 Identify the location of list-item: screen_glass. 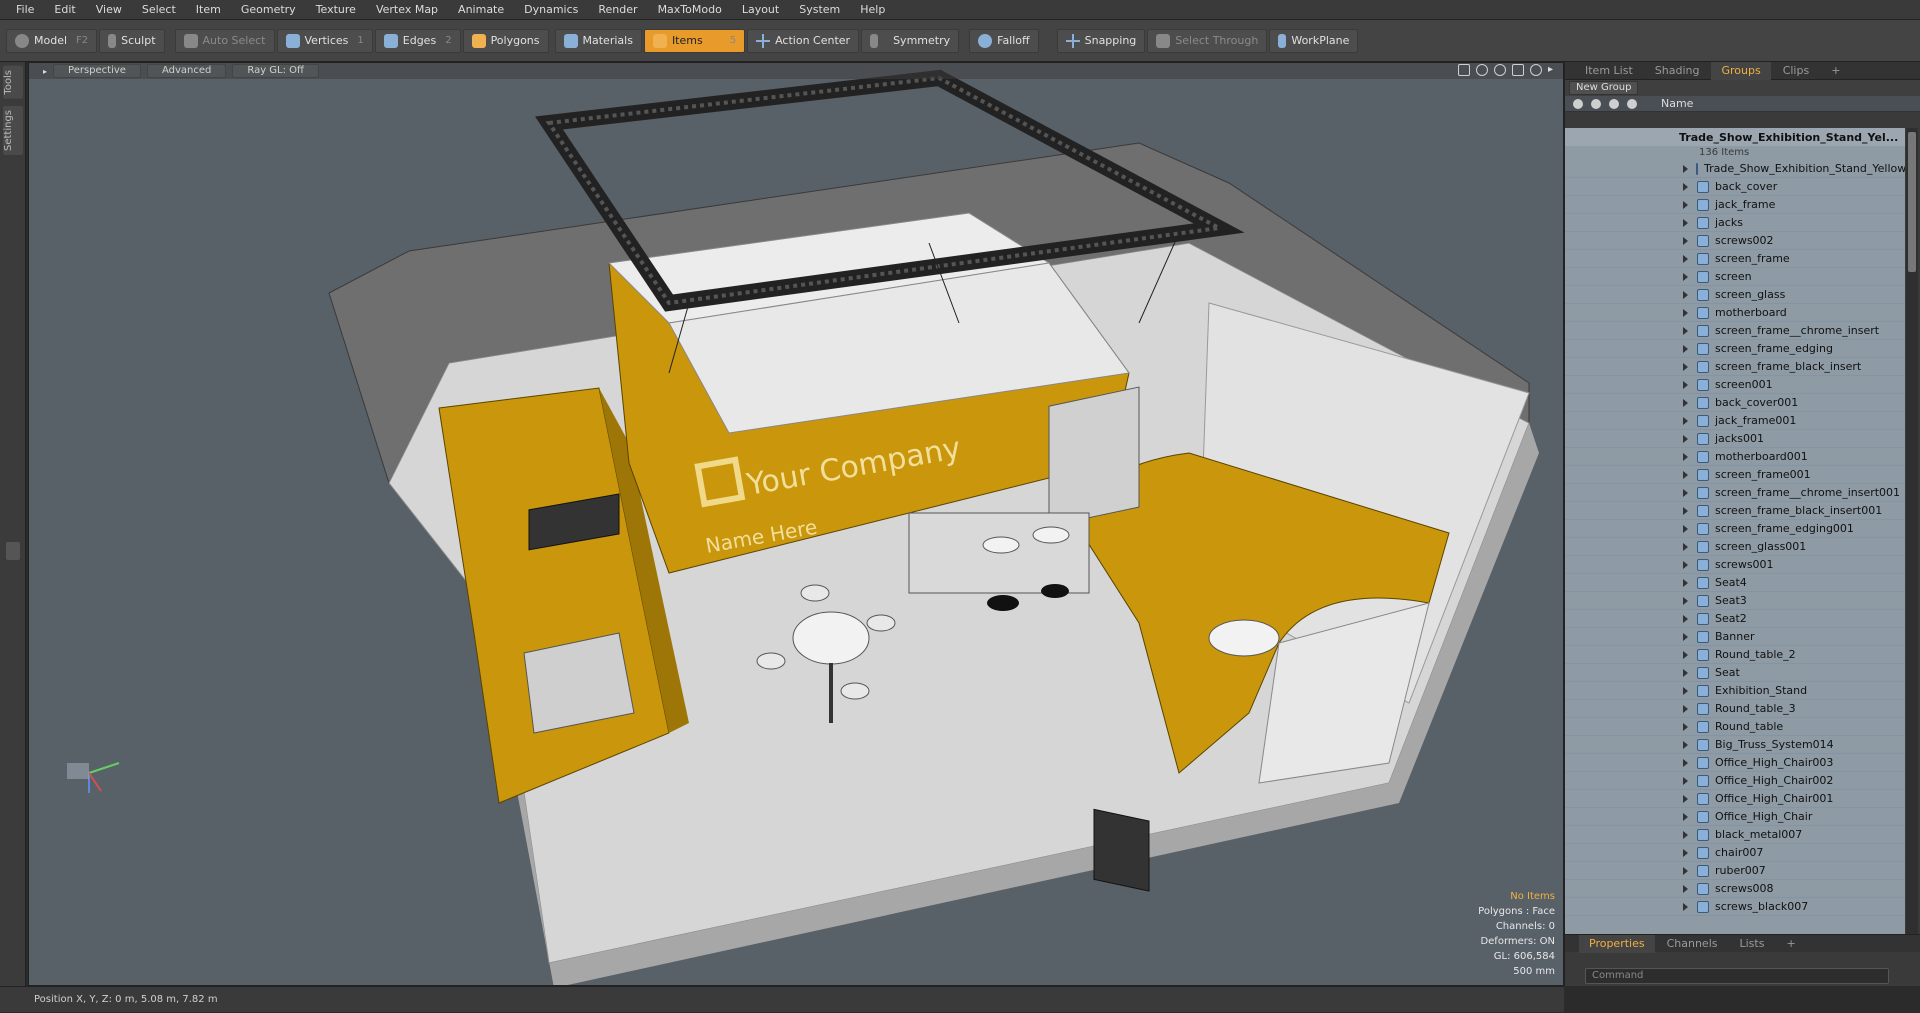
(1735, 295).